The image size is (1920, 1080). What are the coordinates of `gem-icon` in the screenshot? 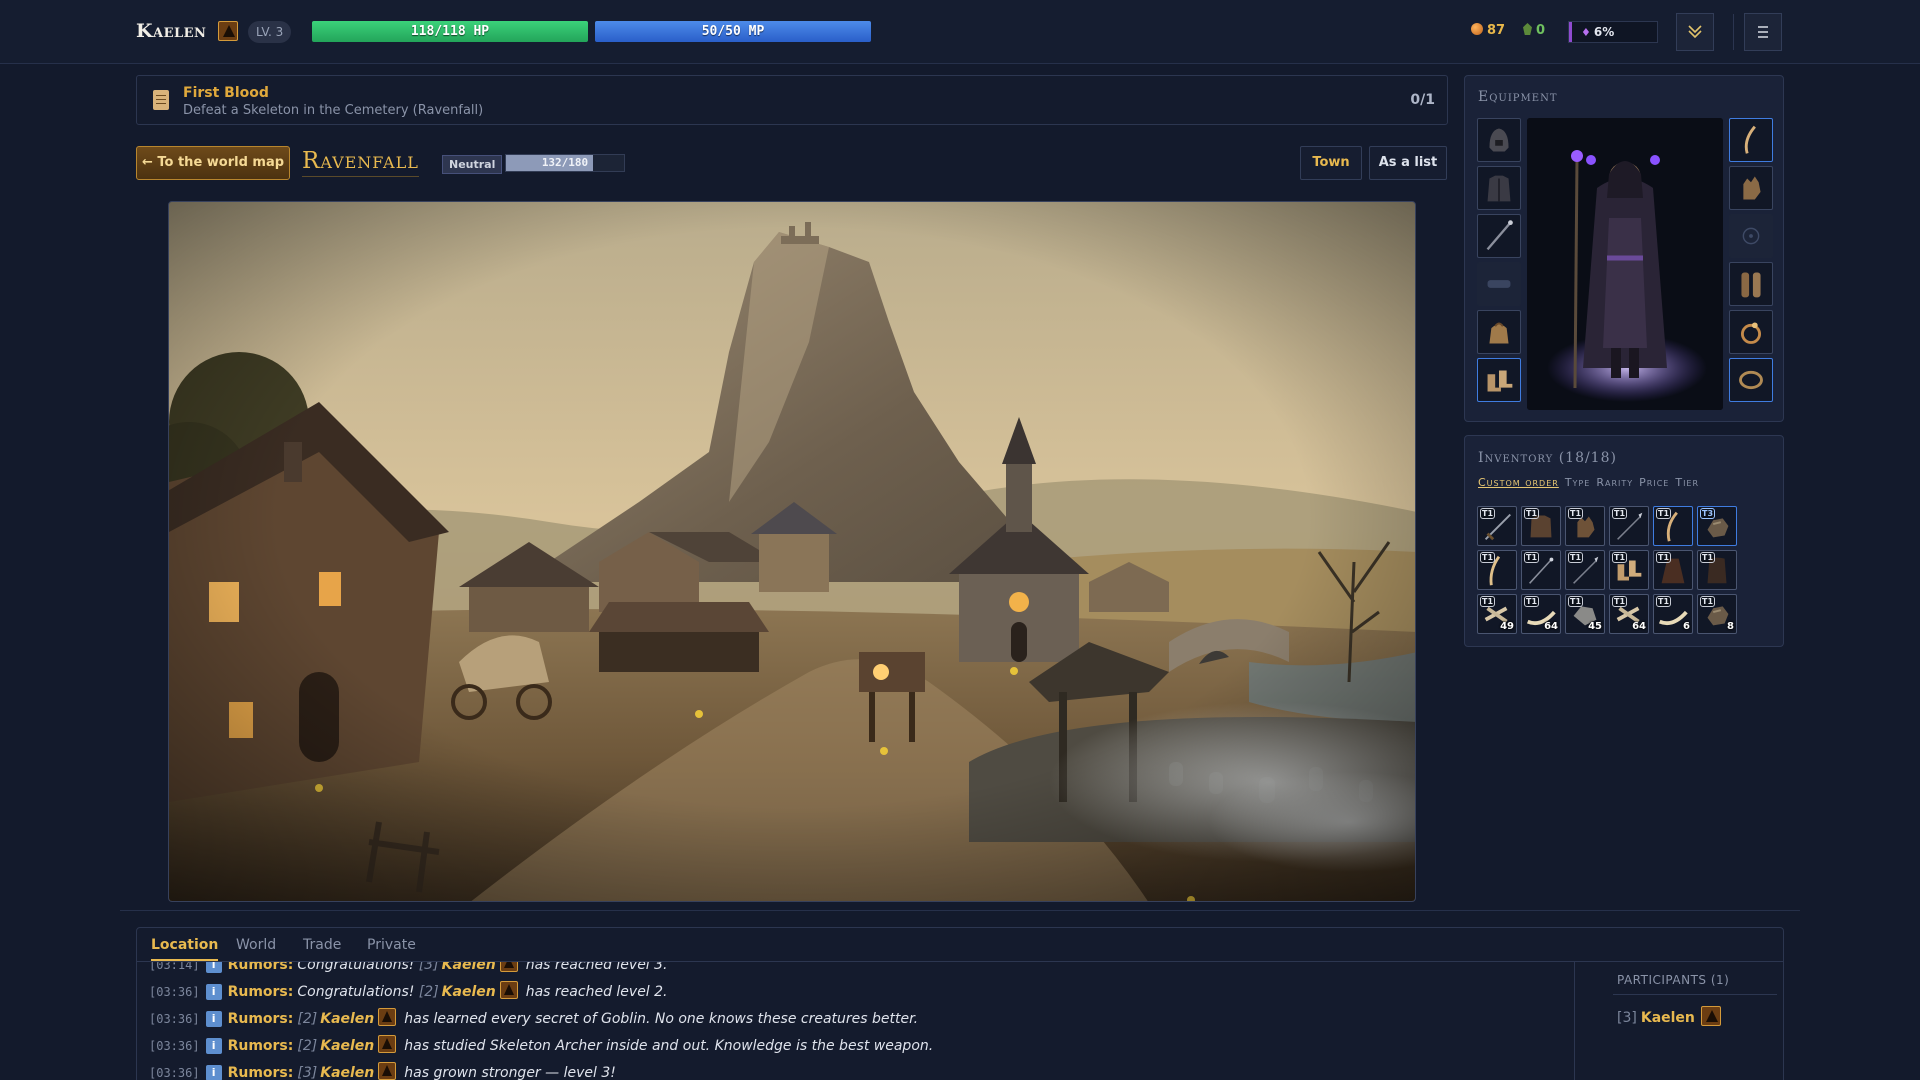 It's located at (1527, 29).